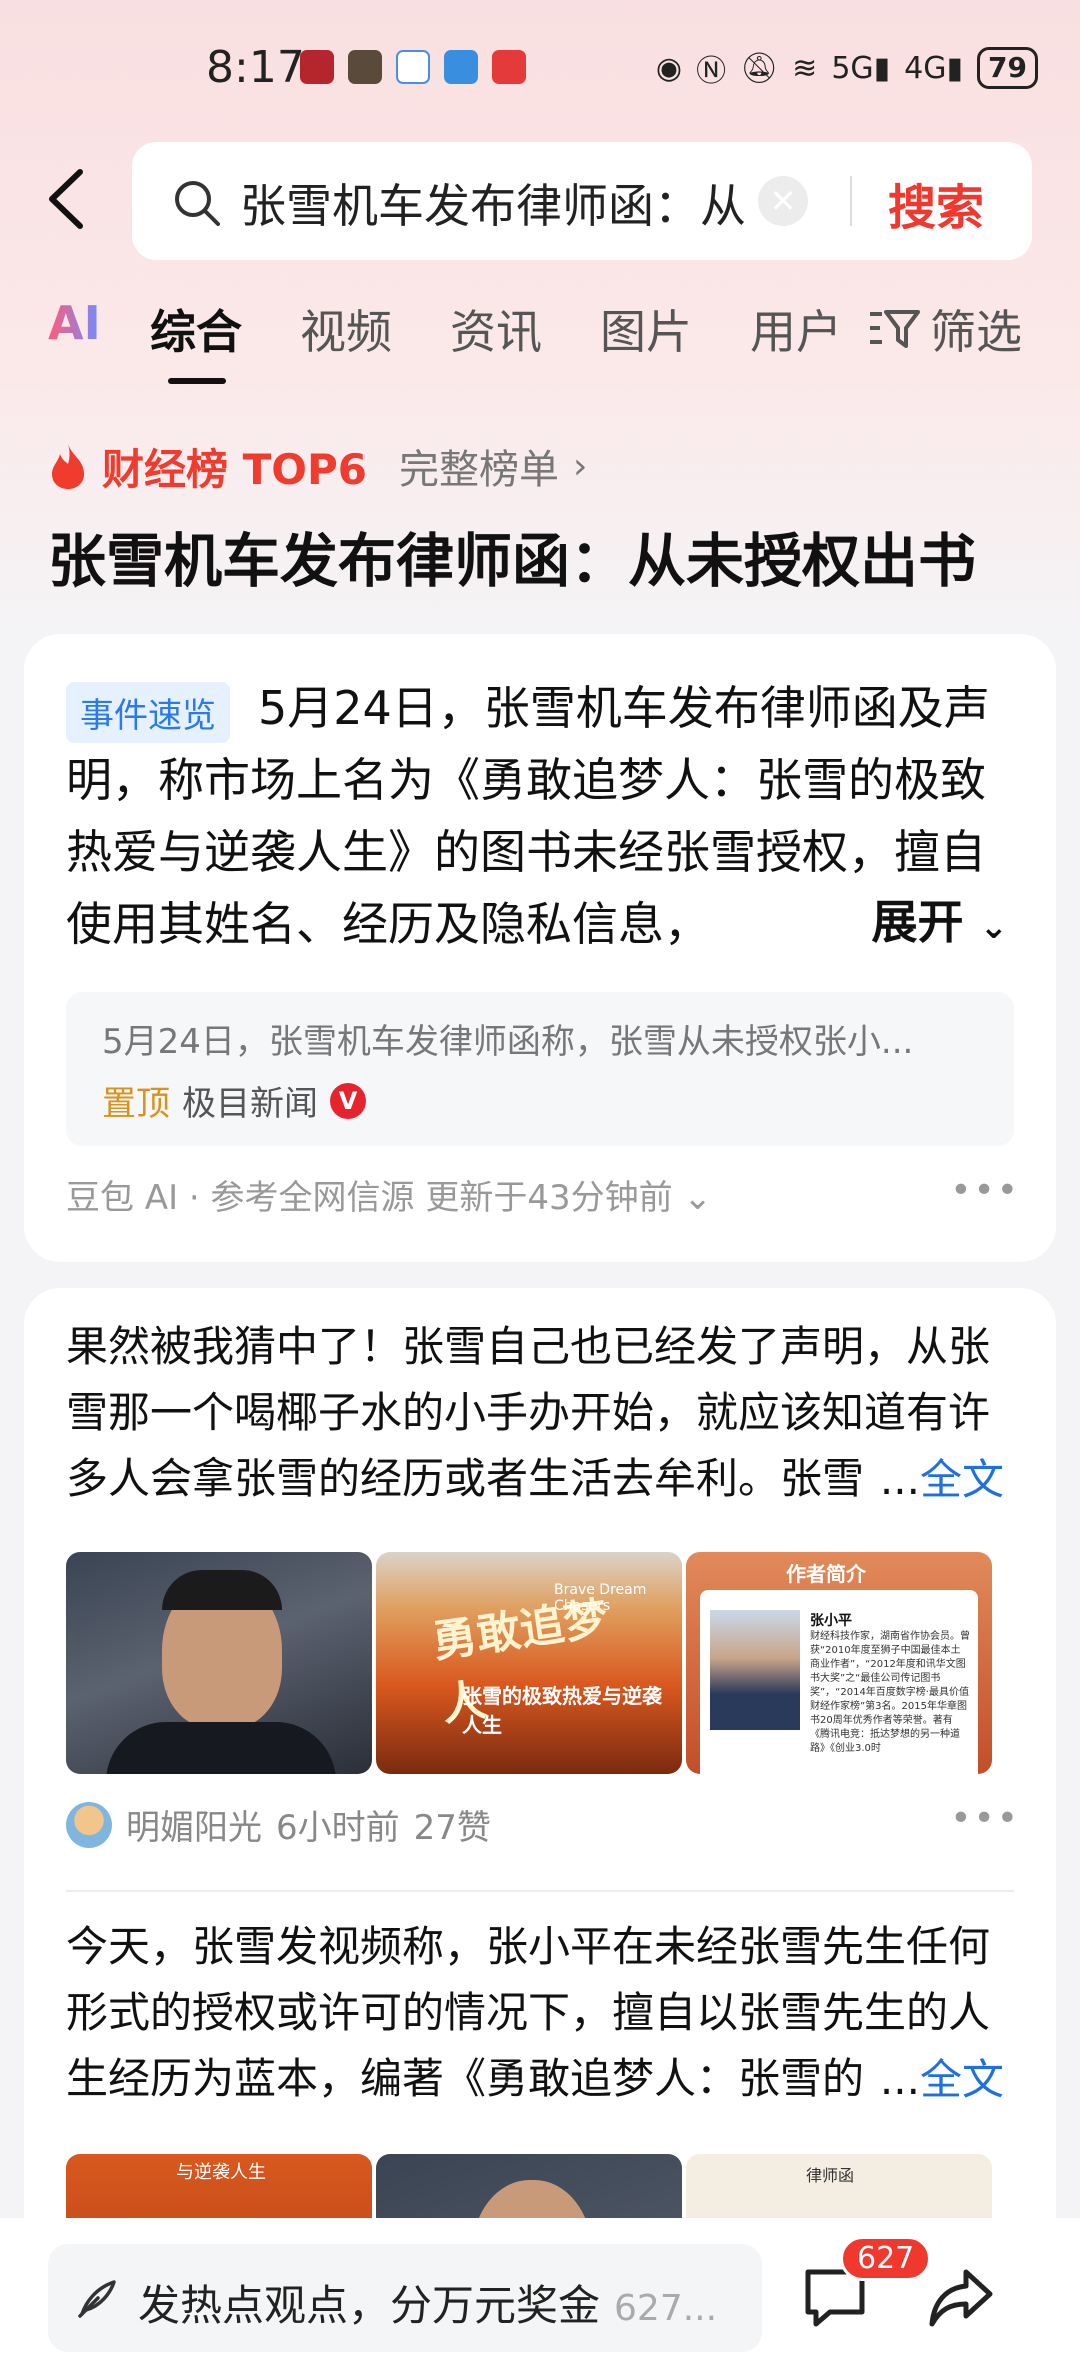 The image size is (1080, 2376). What do you see at coordinates (895, 329) in the screenshot?
I see `filter-icon` at bounding box center [895, 329].